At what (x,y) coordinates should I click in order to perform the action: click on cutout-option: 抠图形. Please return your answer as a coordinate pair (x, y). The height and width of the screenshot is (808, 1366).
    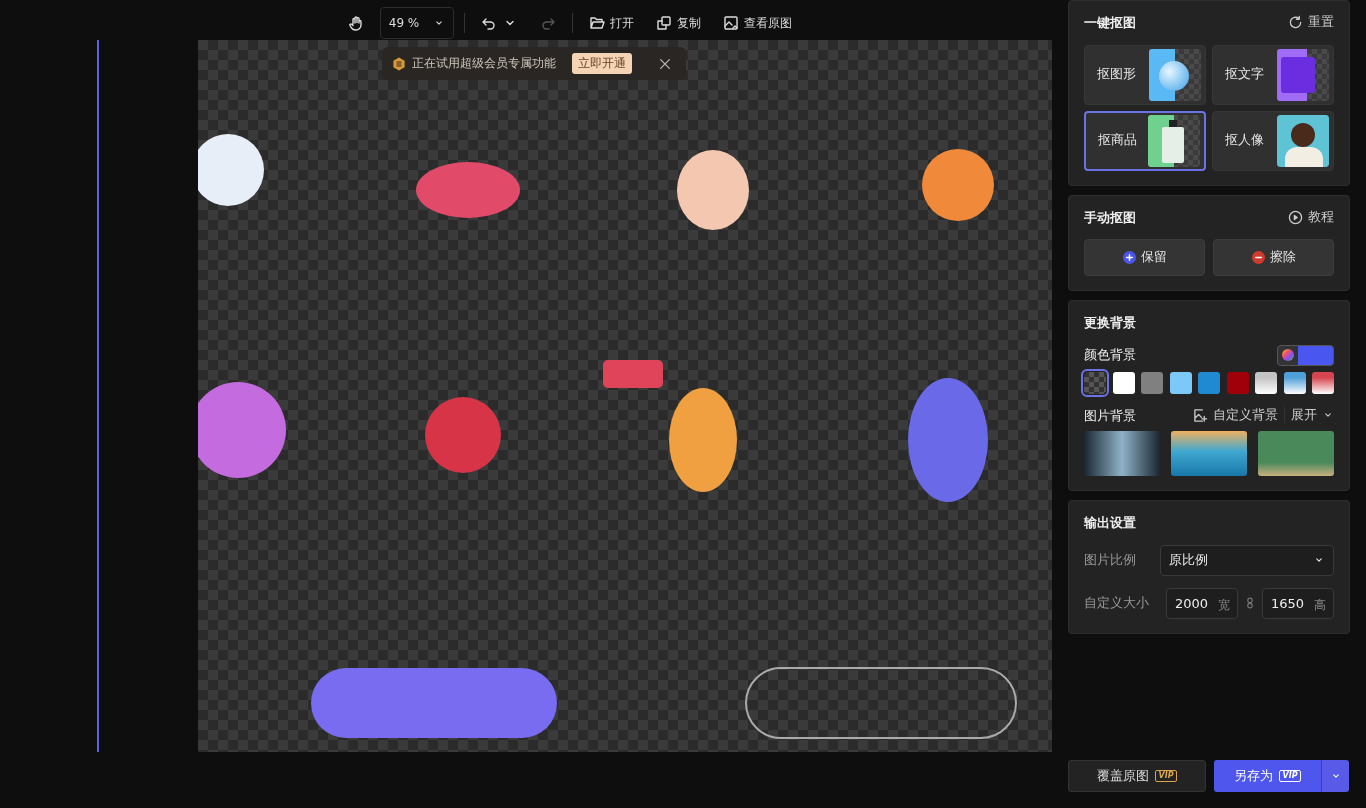
    Looking at the image, I should click on (1145, 74).